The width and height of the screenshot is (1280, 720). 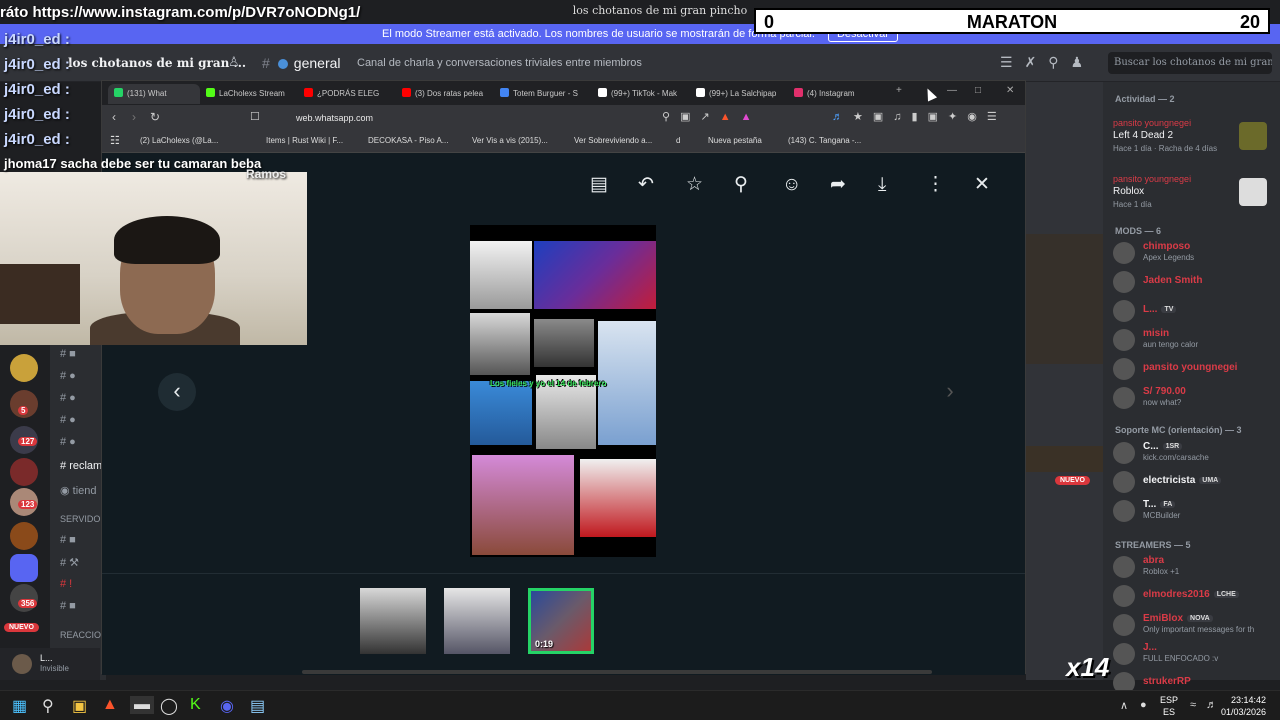 I want to click on maximize-button: □, so click(x=978, y=90).